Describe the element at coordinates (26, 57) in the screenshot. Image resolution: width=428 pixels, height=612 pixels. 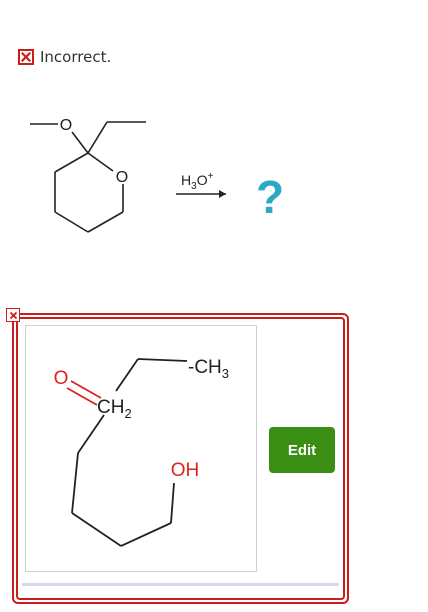
I see `incorrect-x-icon` at that location.